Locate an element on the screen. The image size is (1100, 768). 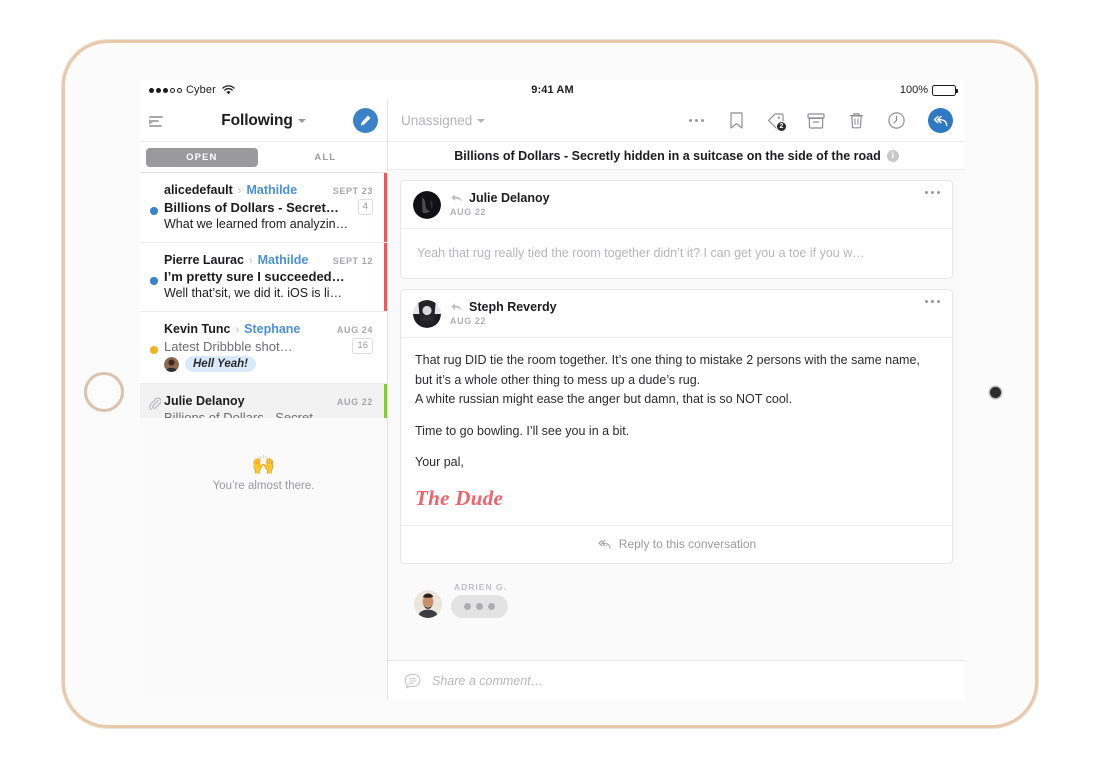
reply-to-conversation-label: Reply to this conversation is located at coordinates (687, 544).